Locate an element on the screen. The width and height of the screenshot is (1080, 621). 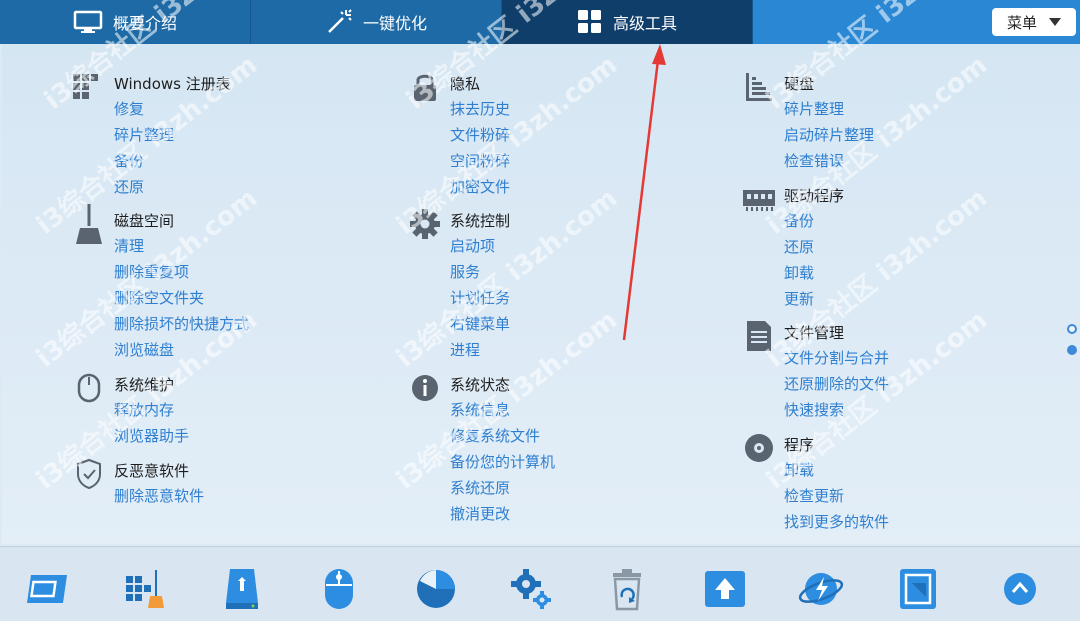
gears-icon is located at coordinates (531, 589).